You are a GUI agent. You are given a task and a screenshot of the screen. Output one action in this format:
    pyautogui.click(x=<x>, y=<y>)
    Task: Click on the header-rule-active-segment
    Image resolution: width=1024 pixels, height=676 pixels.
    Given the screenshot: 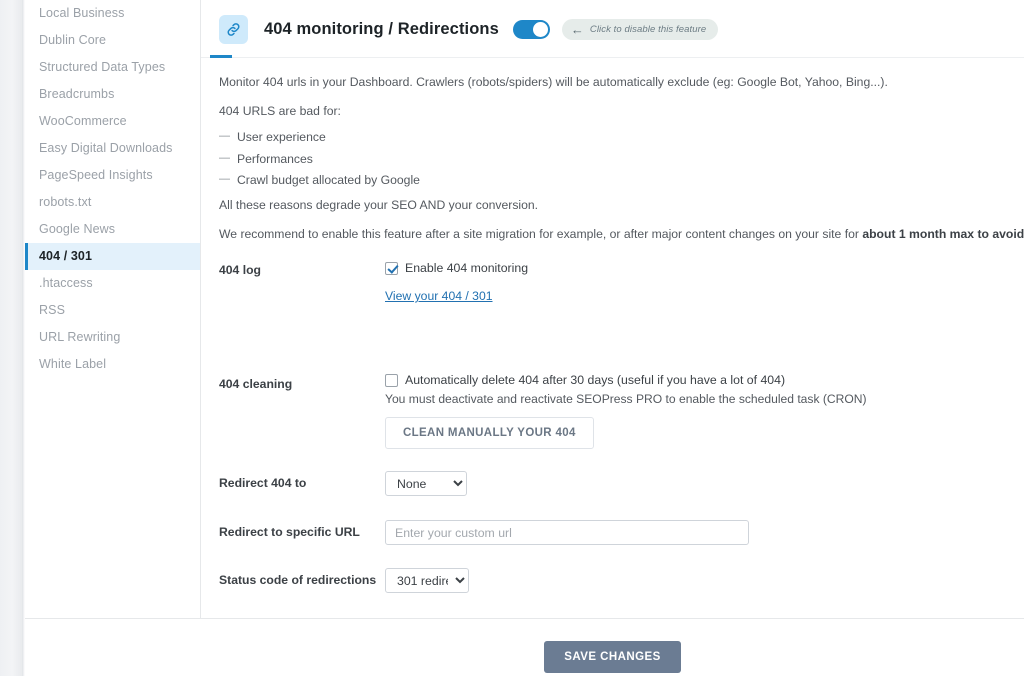 What is the action you would take?
    pyautogui.click(x=221, y=56)
    